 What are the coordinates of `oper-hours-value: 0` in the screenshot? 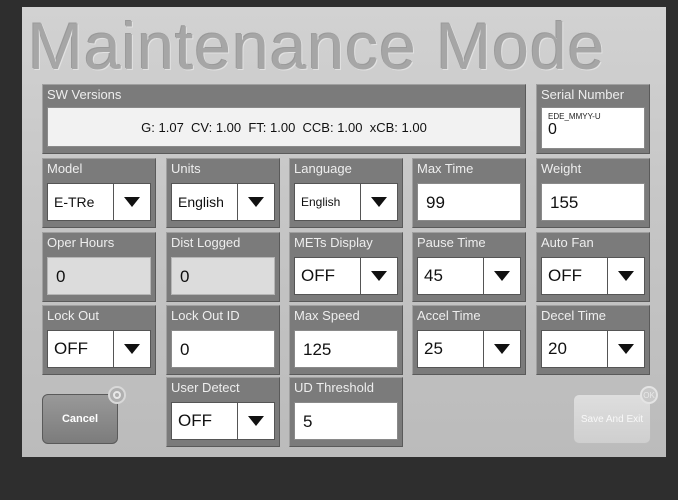 It's located at (99, 276).